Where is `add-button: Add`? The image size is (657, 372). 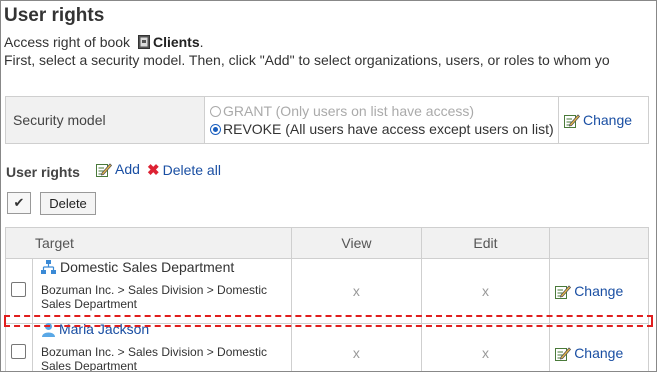 add-button: Add is located at coordinates (118, 169).